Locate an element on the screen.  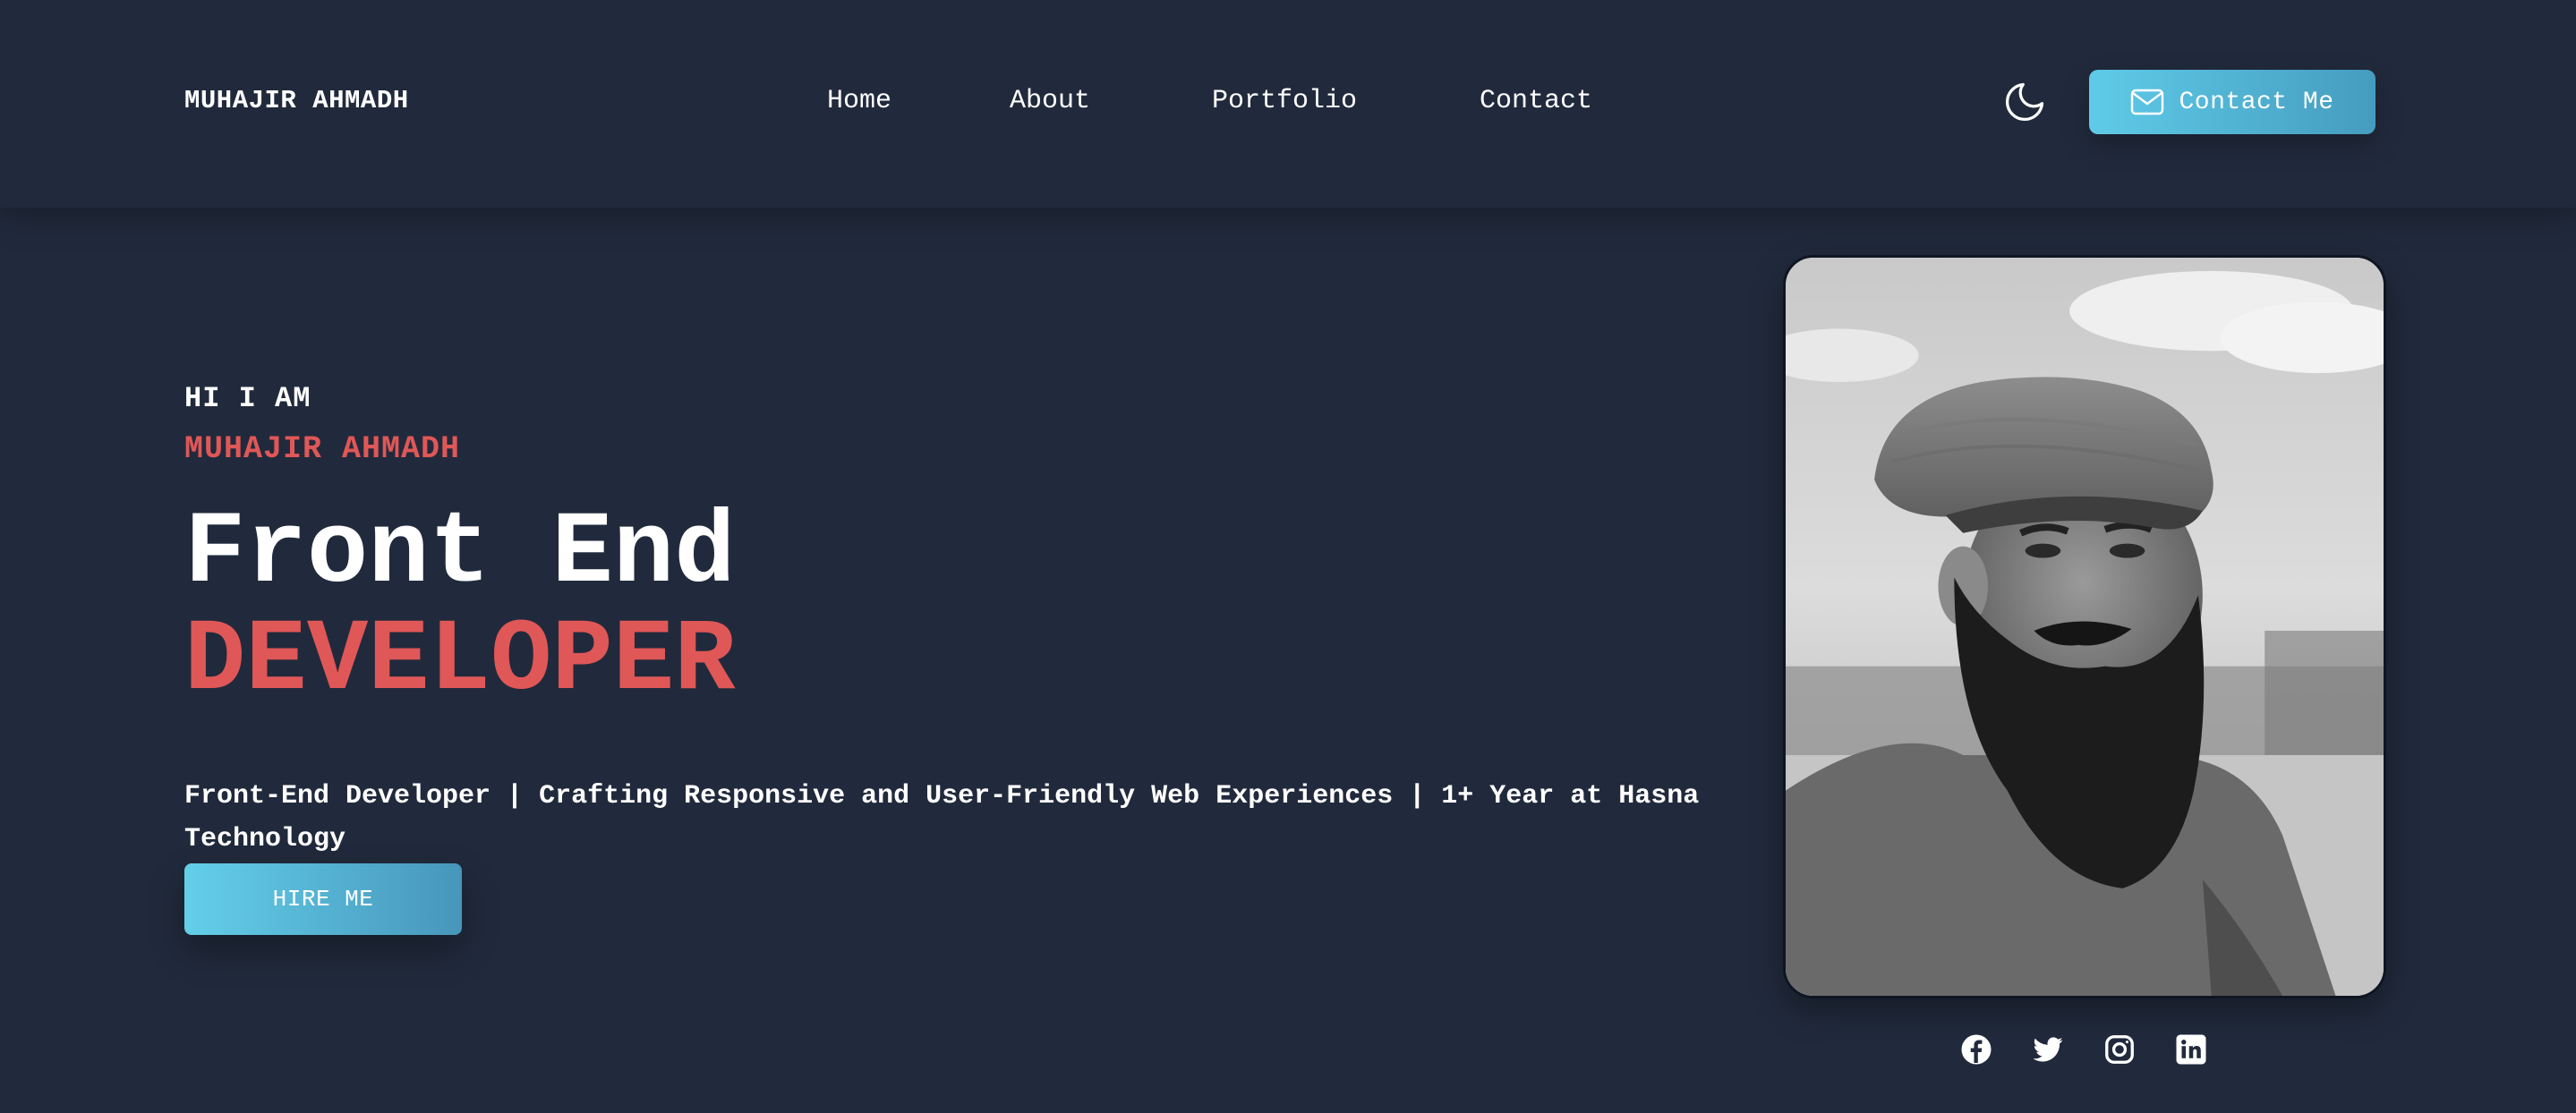
instagram-icon is located at coordinates (2119, 1049).